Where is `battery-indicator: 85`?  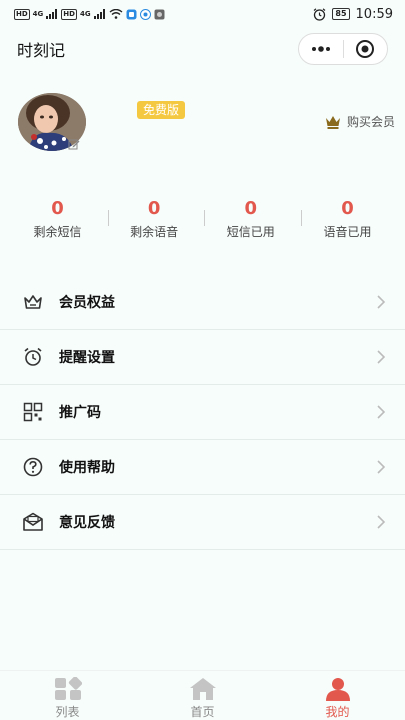
battery-indicator: 85 is located at coordinates (341, 14).